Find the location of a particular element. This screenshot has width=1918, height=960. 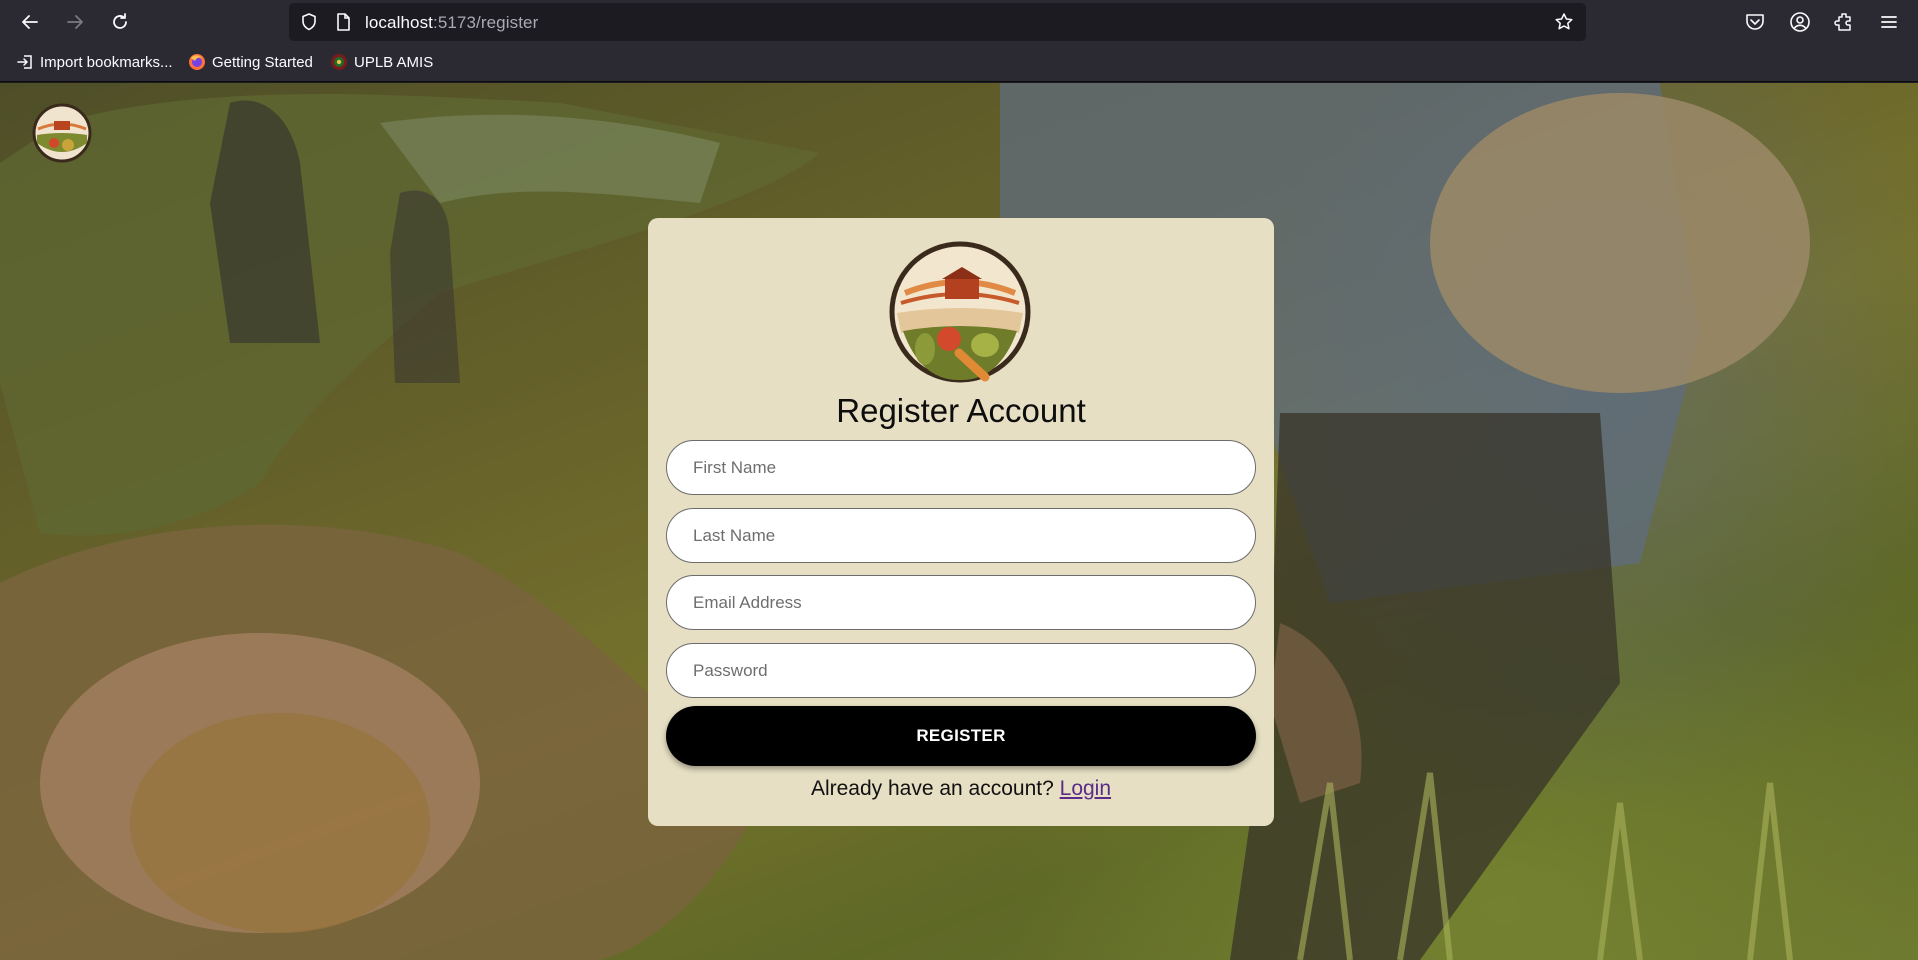

first-name-field is located at coordinates (961, 467).